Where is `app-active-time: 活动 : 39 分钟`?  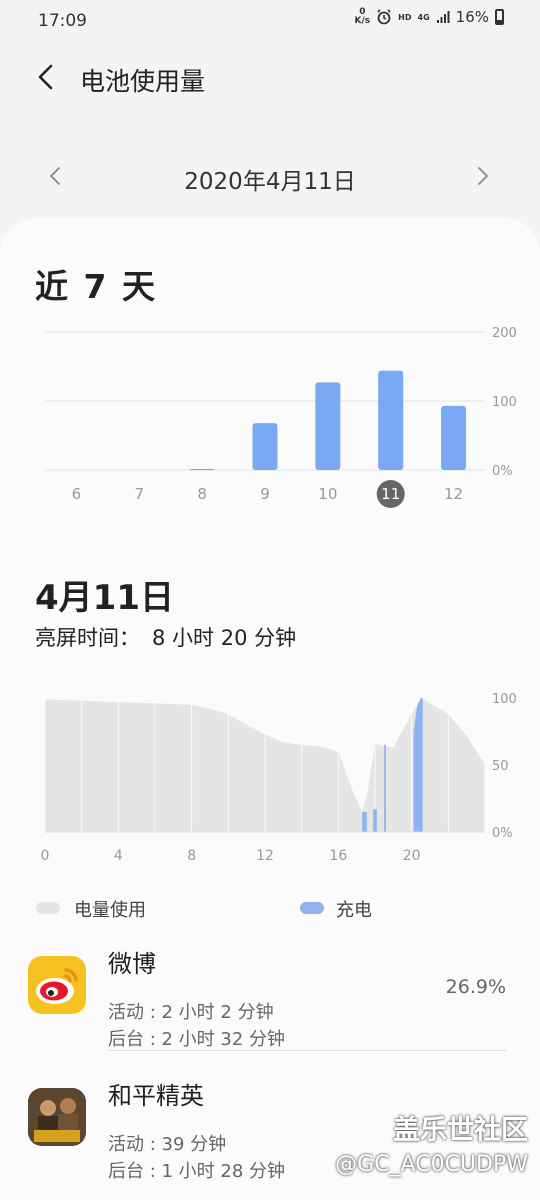 app-active-time: 活动 : 39 分钟 is located at coordinates (167, 1144).